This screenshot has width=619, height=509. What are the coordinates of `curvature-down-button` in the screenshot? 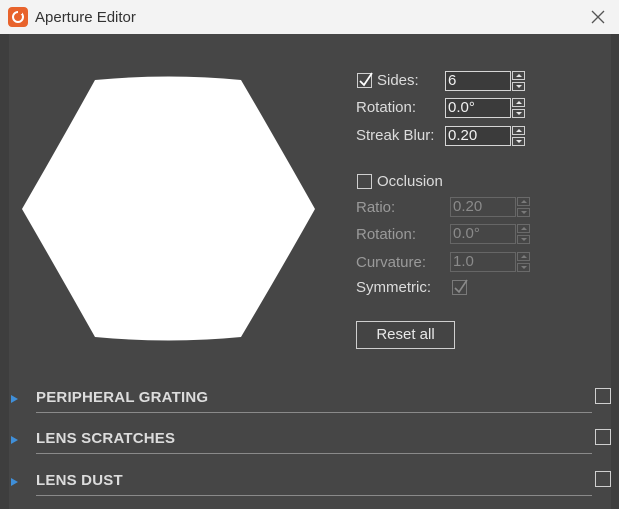 It's located at (523, 267).